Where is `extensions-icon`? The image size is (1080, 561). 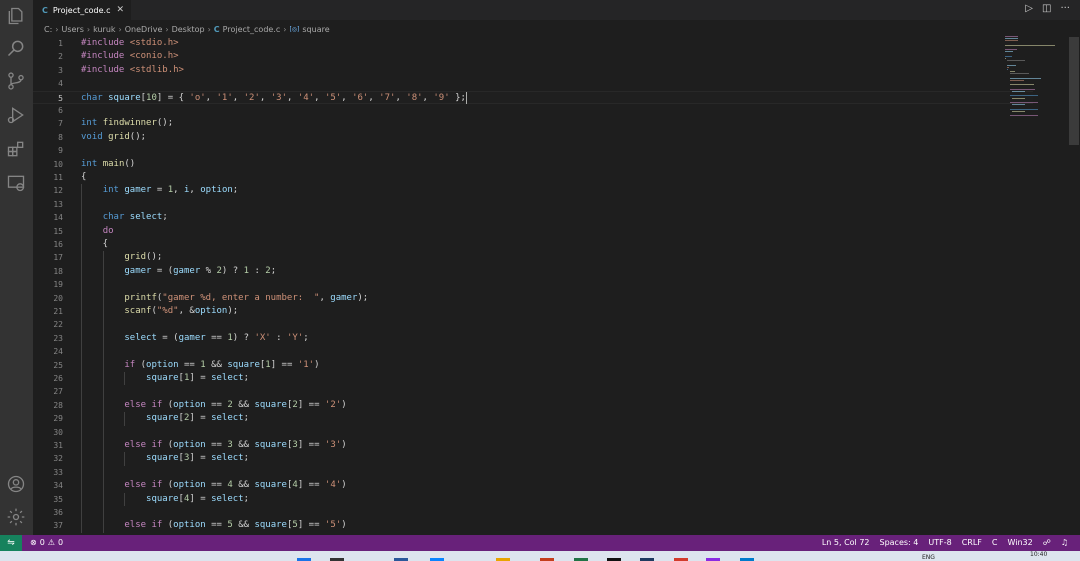 extensions-icon is located at coordinates (16, 149).